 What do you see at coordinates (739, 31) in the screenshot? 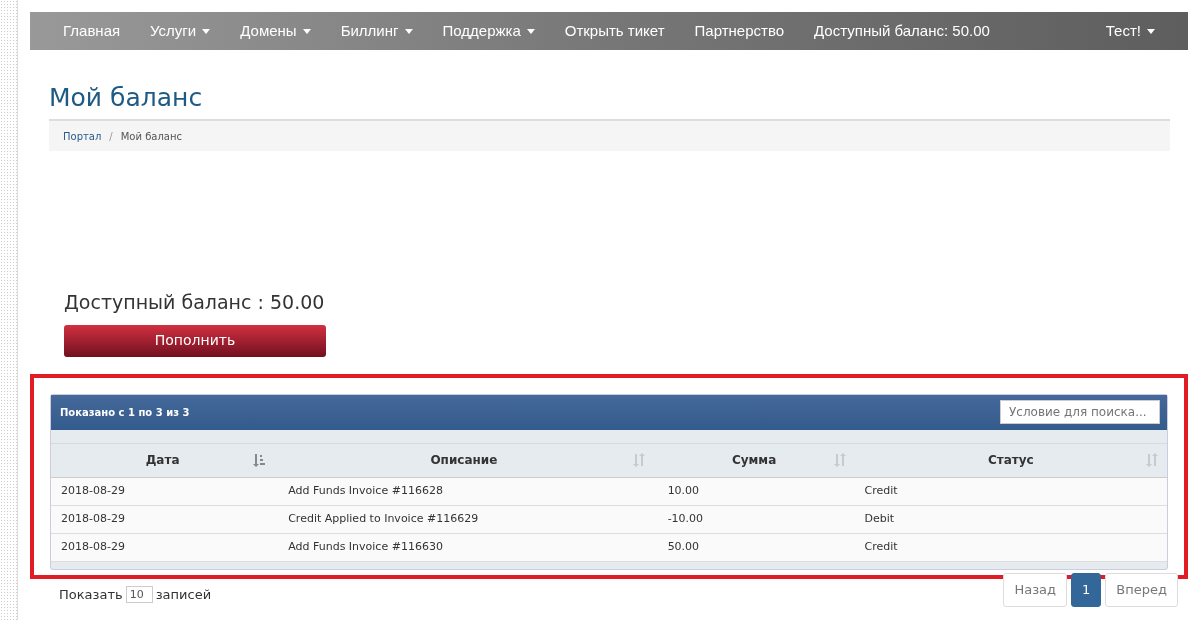
I see `nav-link: Партнерство` at bounding box center [739, 31].